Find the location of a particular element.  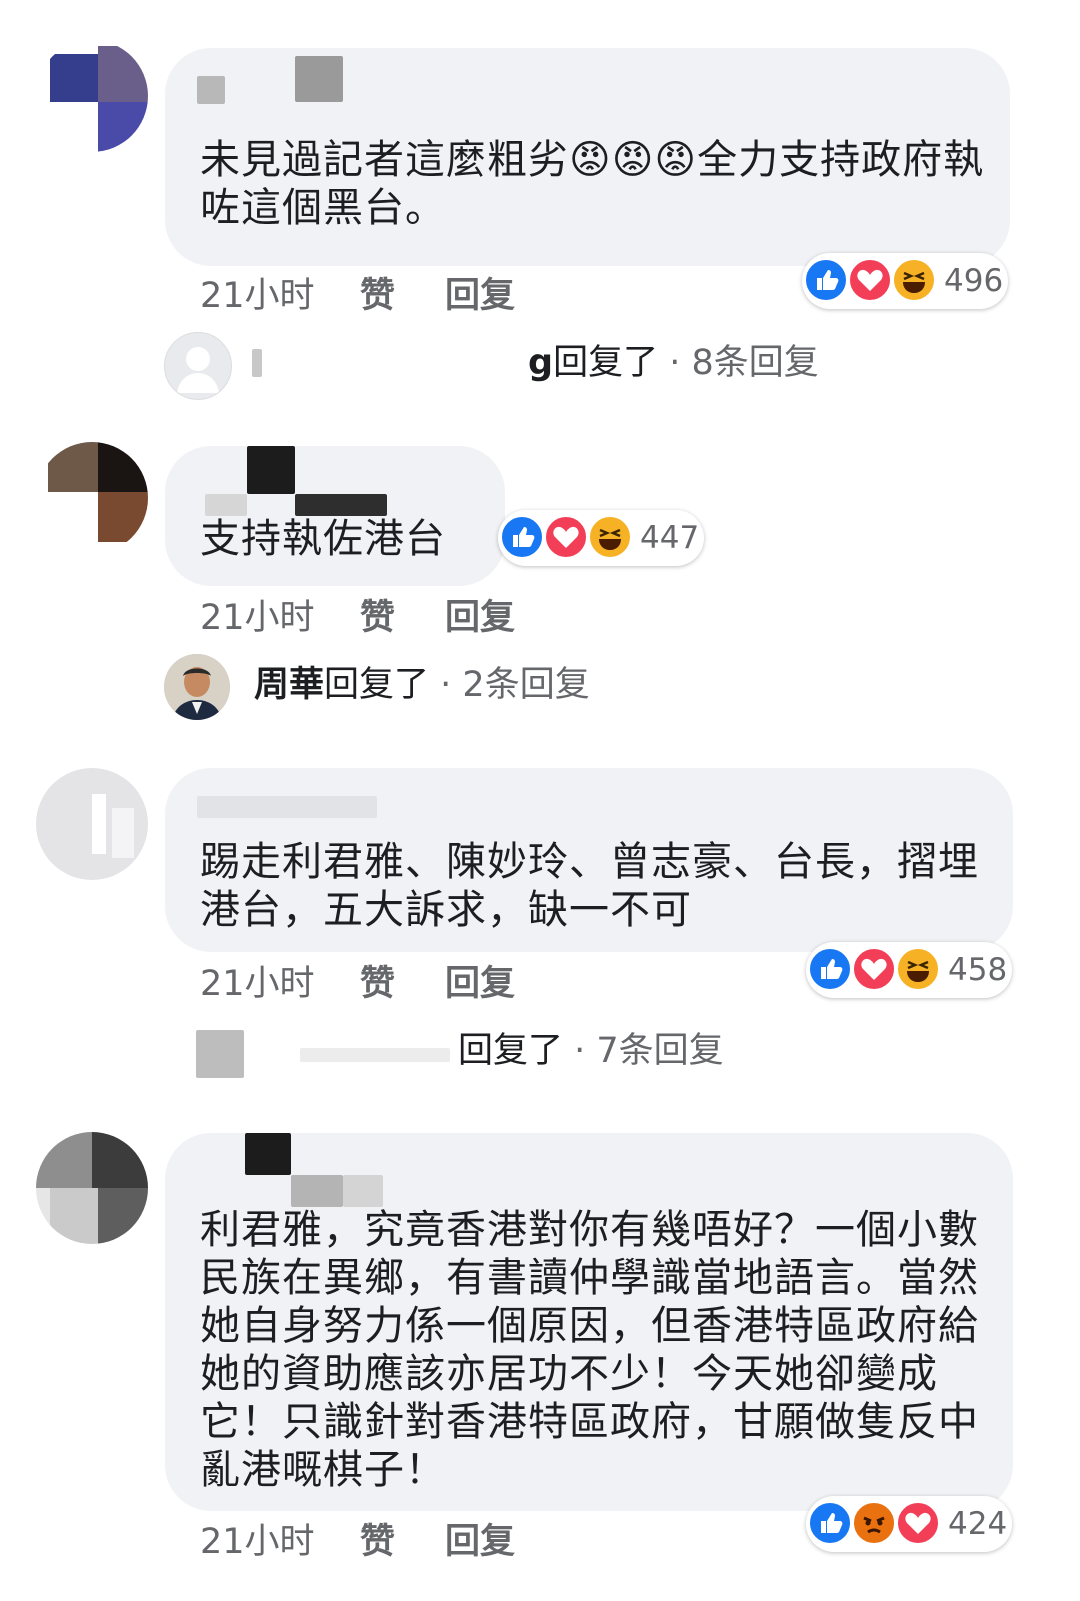

reaction-summary: 458 is located at coordinates (909, 970).